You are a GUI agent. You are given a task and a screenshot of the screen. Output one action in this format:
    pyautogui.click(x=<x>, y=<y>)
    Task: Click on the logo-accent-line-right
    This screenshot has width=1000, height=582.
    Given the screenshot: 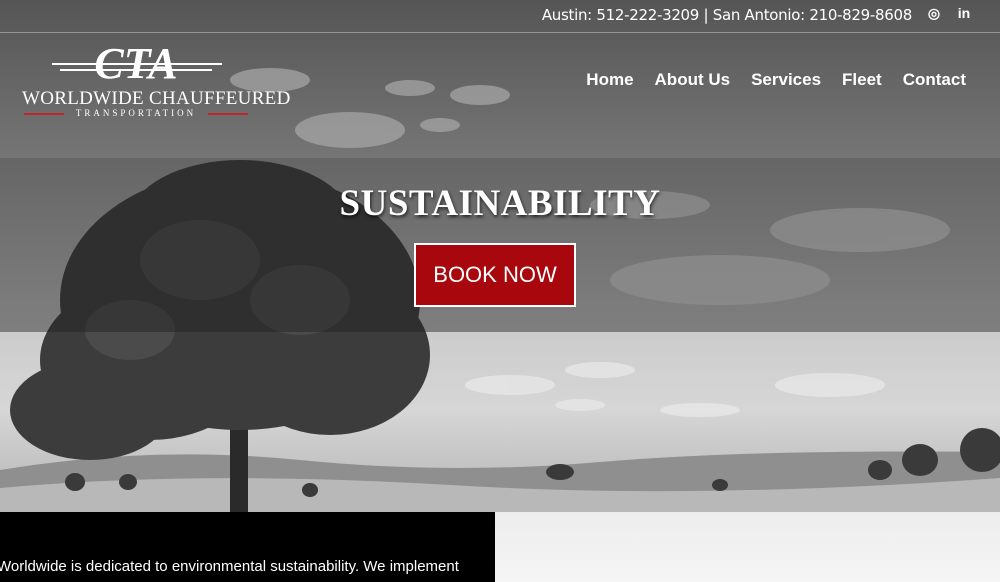 What is the action you would take?
    pyautogui.click(x=228, y=114)
    